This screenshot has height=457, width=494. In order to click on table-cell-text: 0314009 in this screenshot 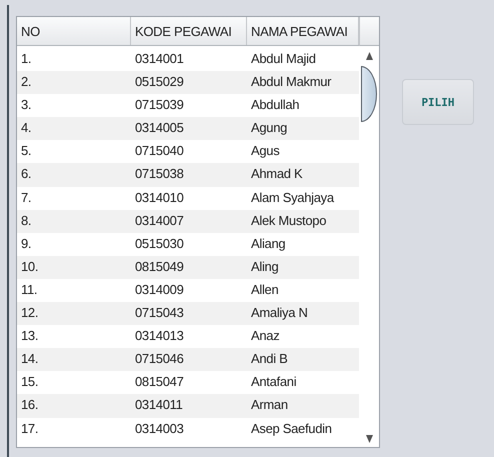, I will do `click(159, 289)`.